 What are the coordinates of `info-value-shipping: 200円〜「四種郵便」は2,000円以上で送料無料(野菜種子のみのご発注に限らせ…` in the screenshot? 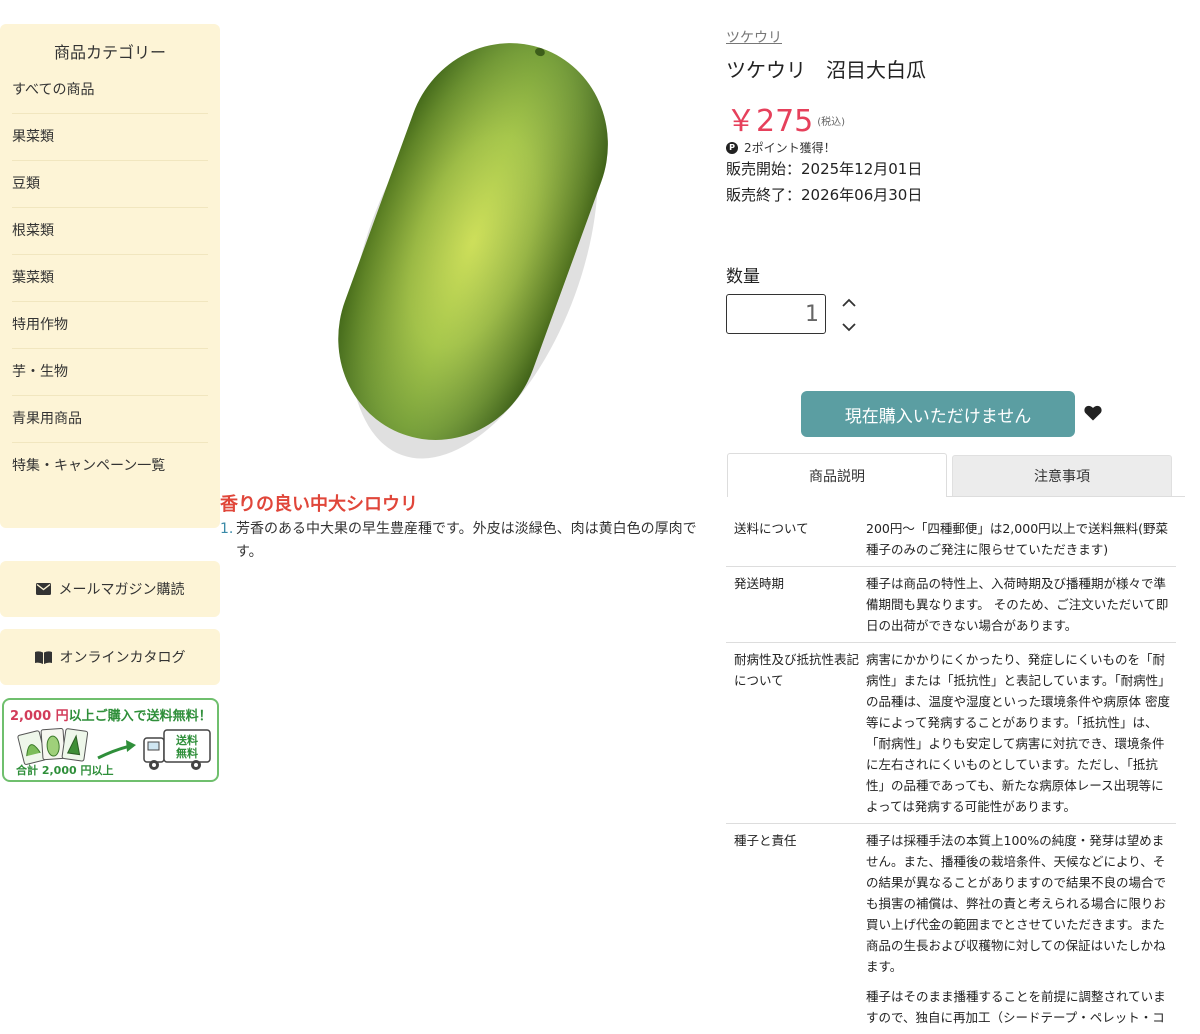 It's located at (1021, 539).